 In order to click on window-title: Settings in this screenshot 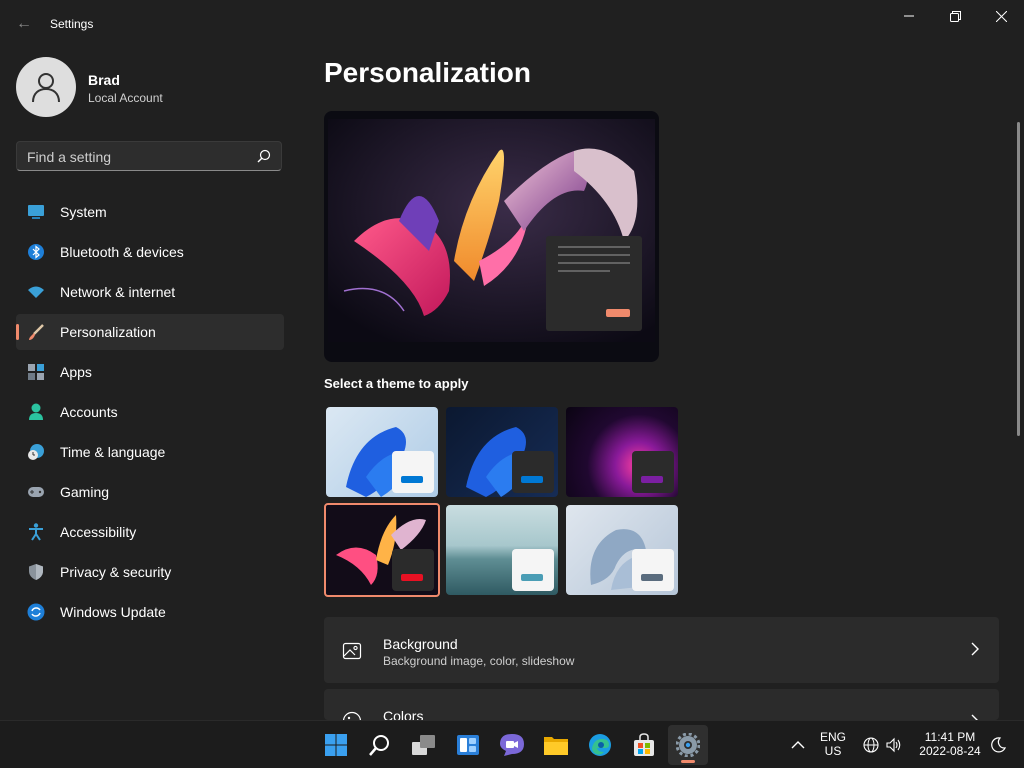, I will do `click(72, 24)`.